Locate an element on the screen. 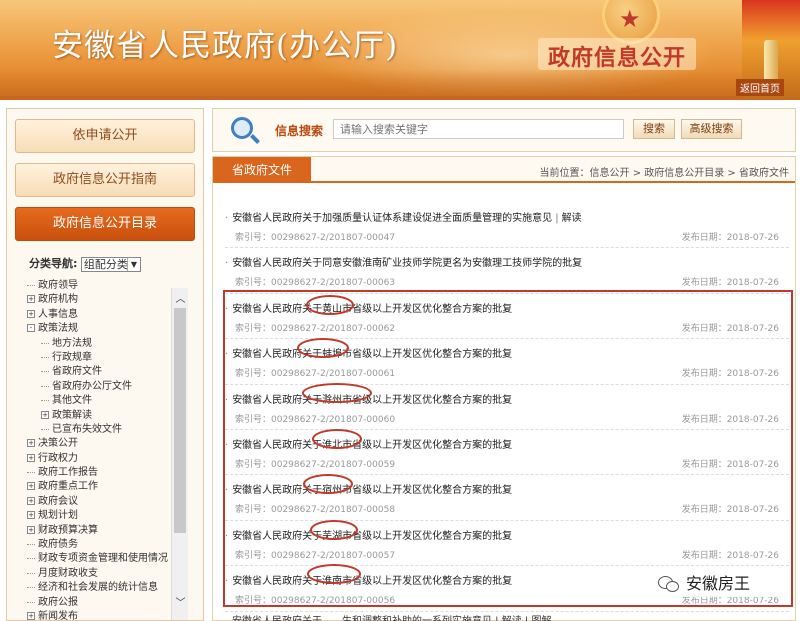 The height and width of the screenshot is (621, 800). disclosure-catalog-button: 政府信息公开目录 is located at coordinates (105, 224).